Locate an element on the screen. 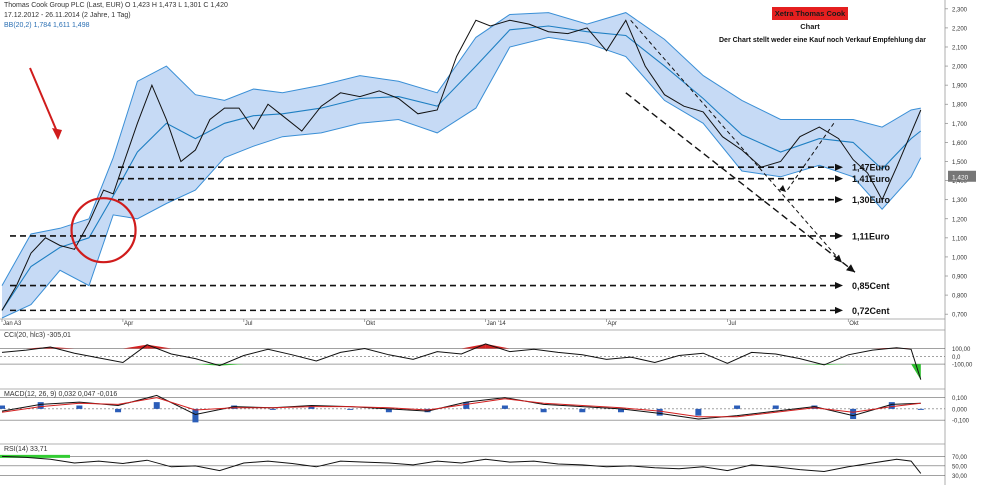 This screenshot has height=490, width=1000. indicator-label: CCI(20, hlc3) -305,01 is located at coordinates (37, 335).